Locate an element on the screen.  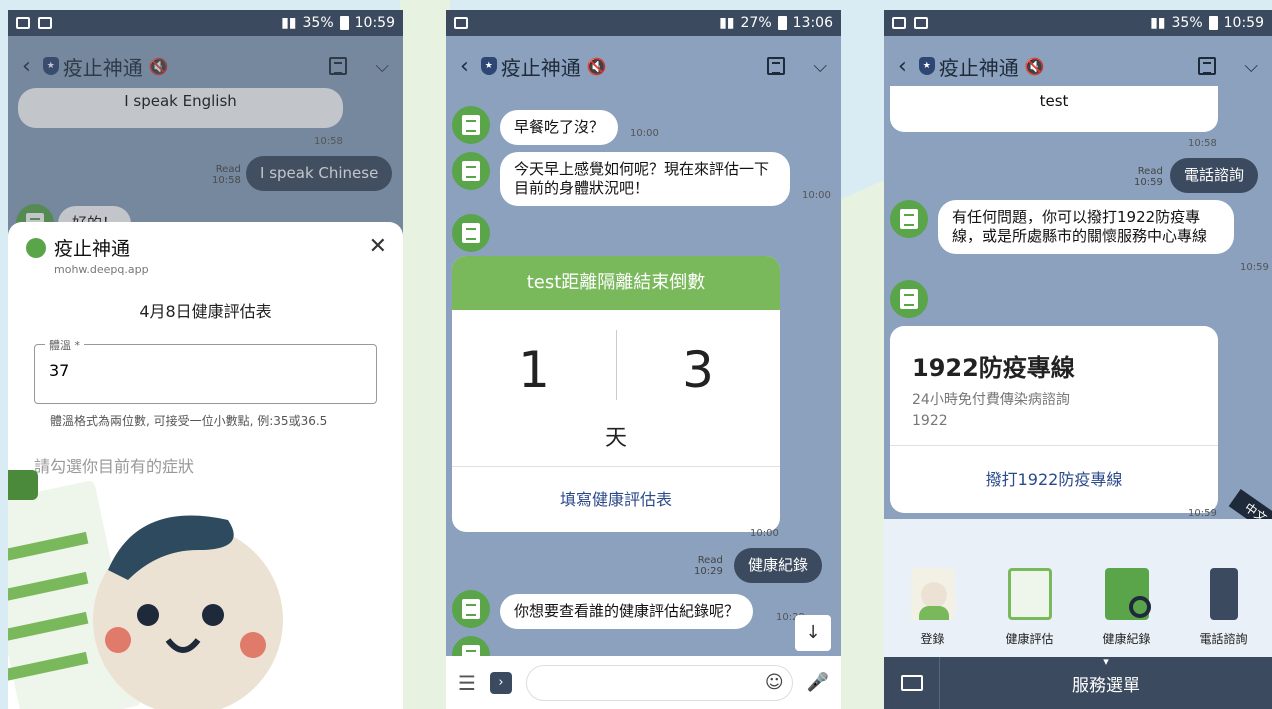
message-bubble: 早餐吃了沒？ is located at coordinates (559, 127).